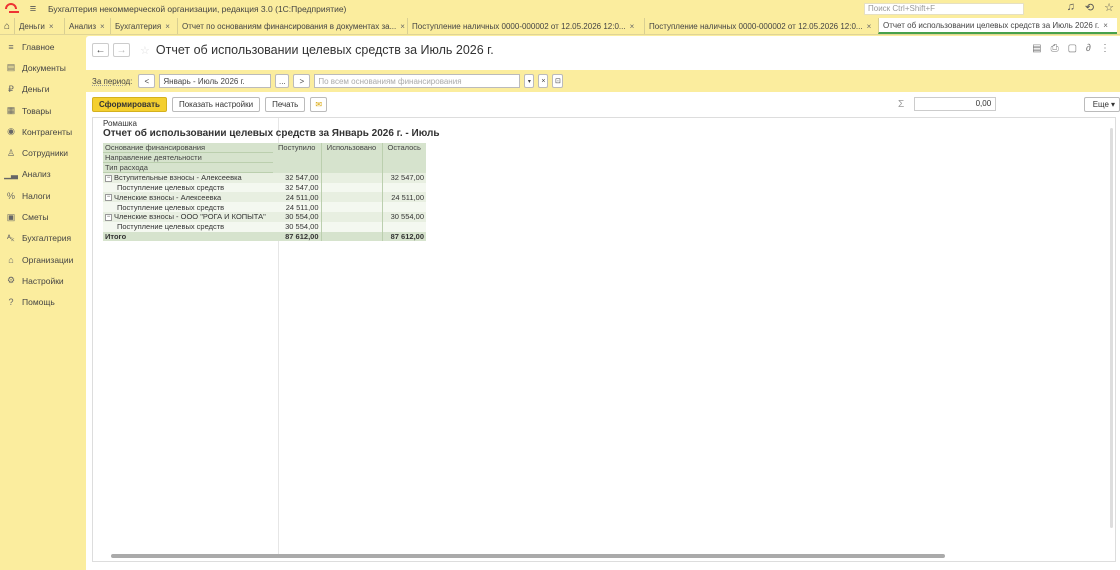 The image size is (1120, 570). What do you see at coordinates (43, 46) in the screenshot?
I see `sidebar-item-main: ≡ Главное` at bounding box center [43, 46].